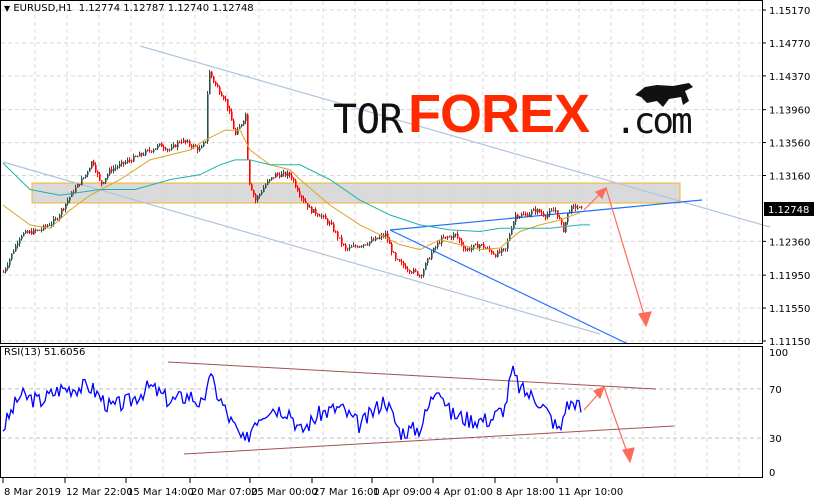  Describe the element at coordinates (166, 8) in the screenshot. I see `ohlc-values: 1.12774 1.12787 1.12740 1.12748` at that location.